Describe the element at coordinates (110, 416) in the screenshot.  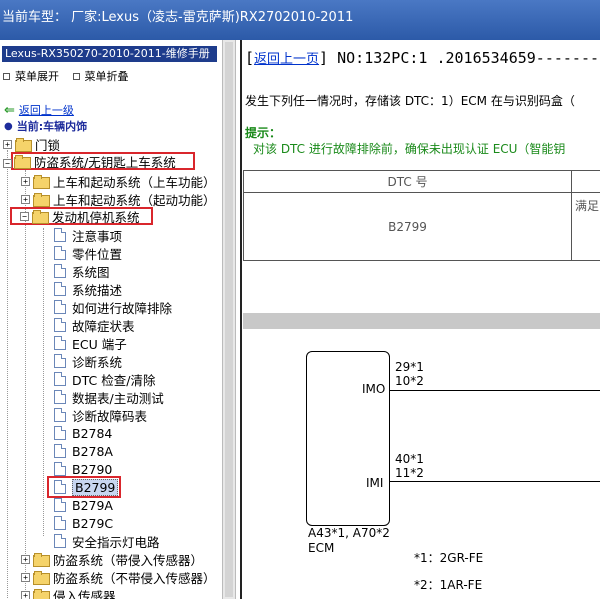
I see `tree-label: 诊断故障码表` at that location.